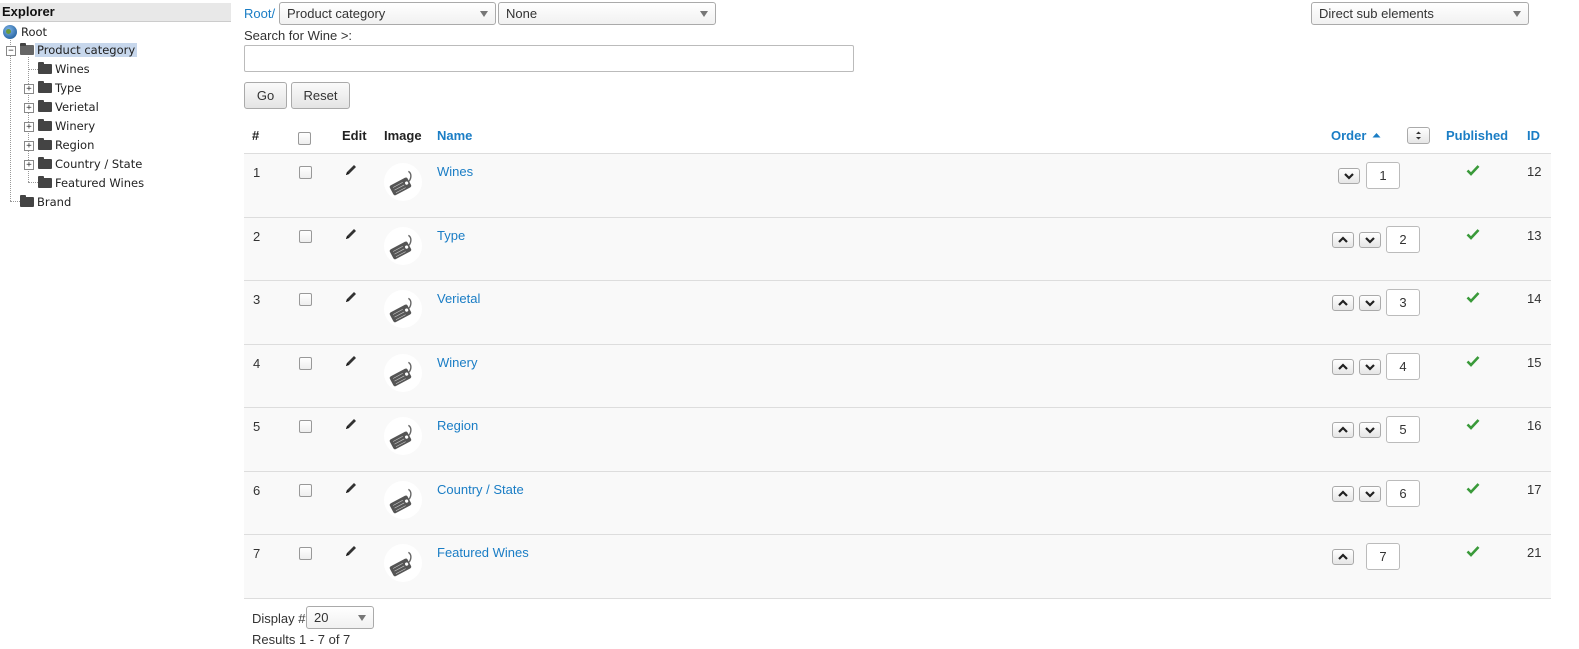 The width and height of the screenshot is (1579, 649). What do you see at coordinates (607, 13) in the screenshot?
I see `subcategory-select: None` at bounding box center [607, 13].